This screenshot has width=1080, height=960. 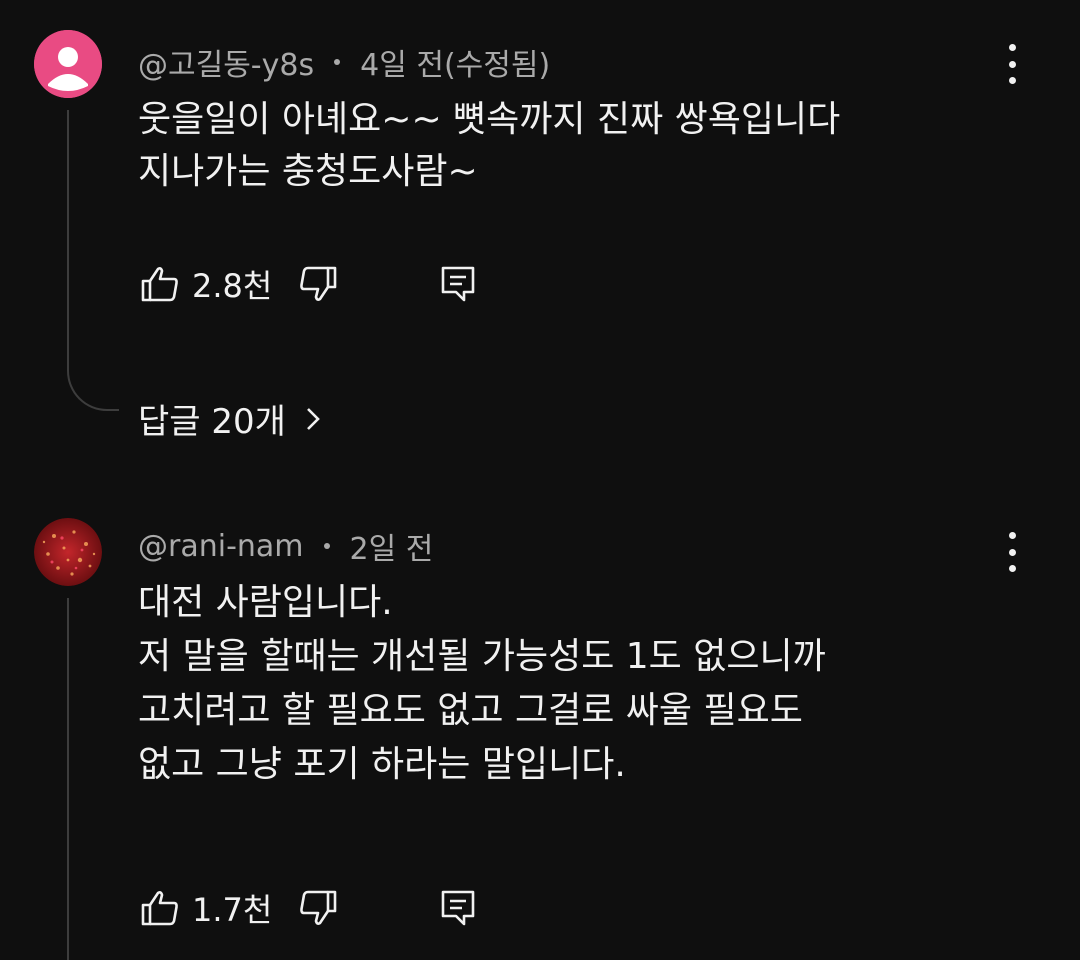 I want to click on comment-line: 대전 사람입니다., so click(x=265, y=602).